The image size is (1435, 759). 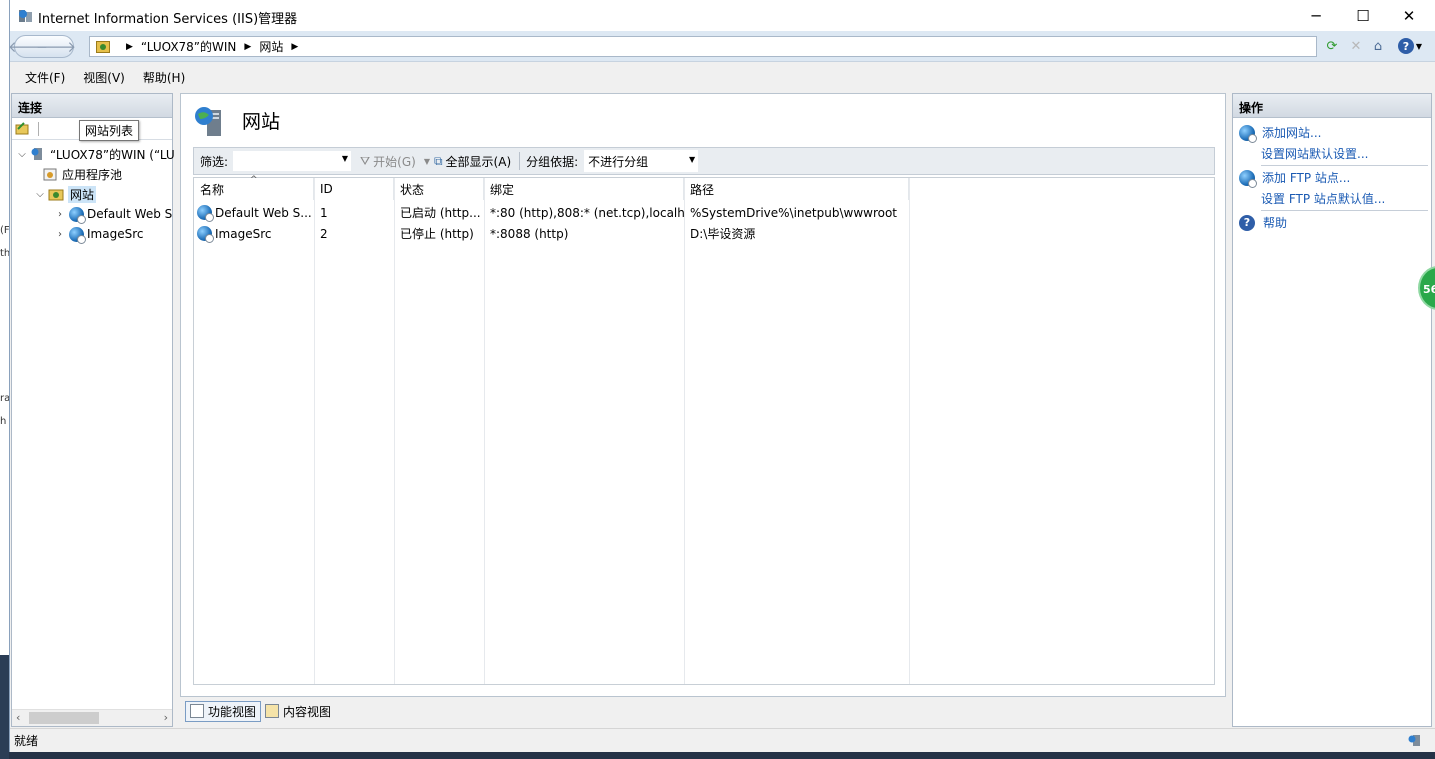 I want to click on stop-icon: ✕, so click(x=1356, y=46).